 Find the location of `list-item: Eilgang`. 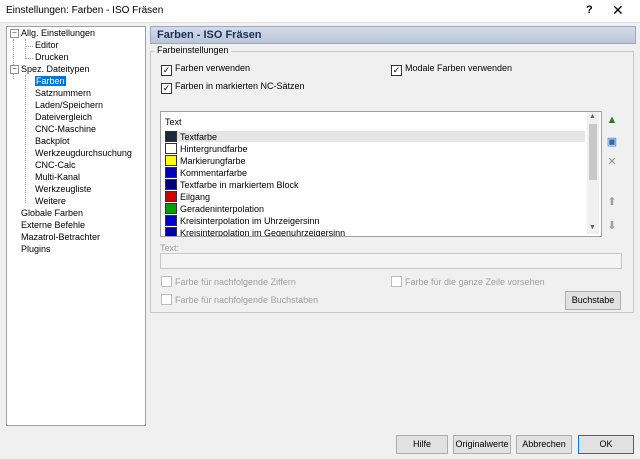

list-item: Eilgang is located at coordinates (375, 196).